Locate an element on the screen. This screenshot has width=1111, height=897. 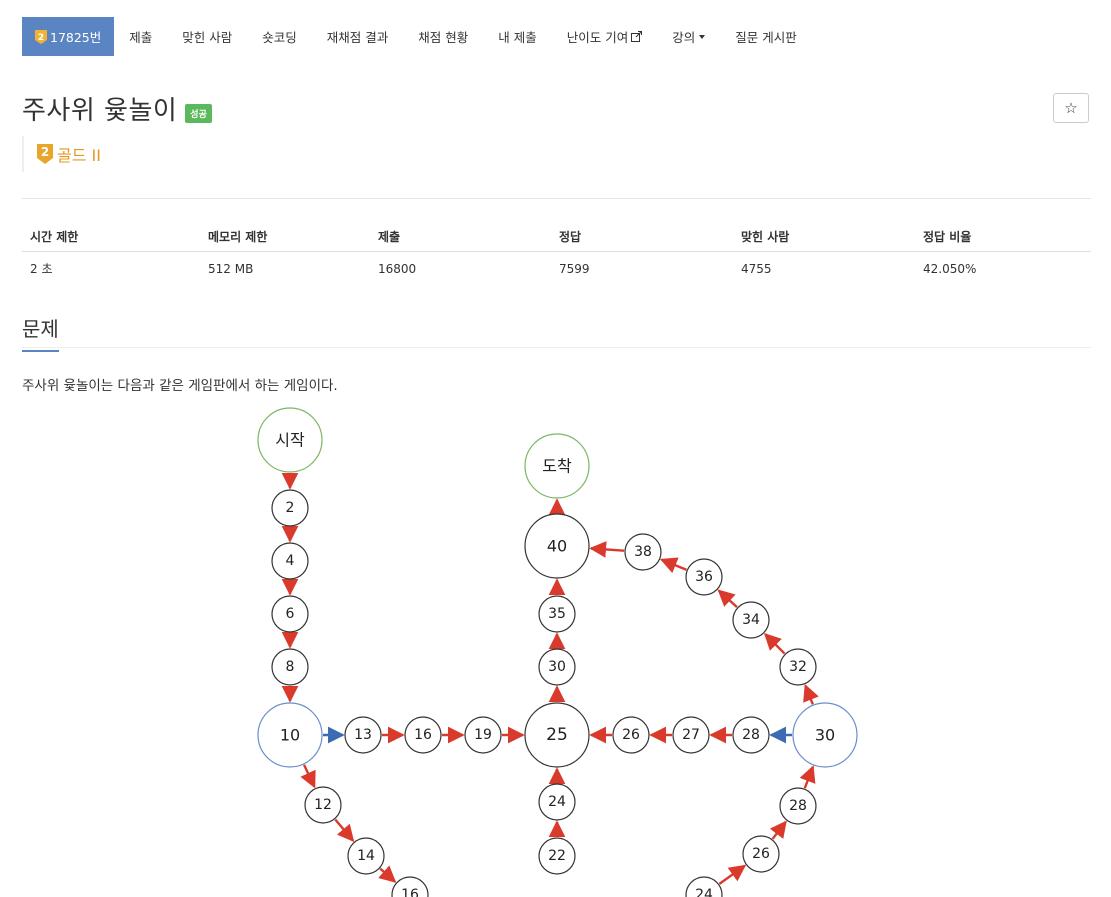
board-node-label: 35 is located at coordinates (557, 614).